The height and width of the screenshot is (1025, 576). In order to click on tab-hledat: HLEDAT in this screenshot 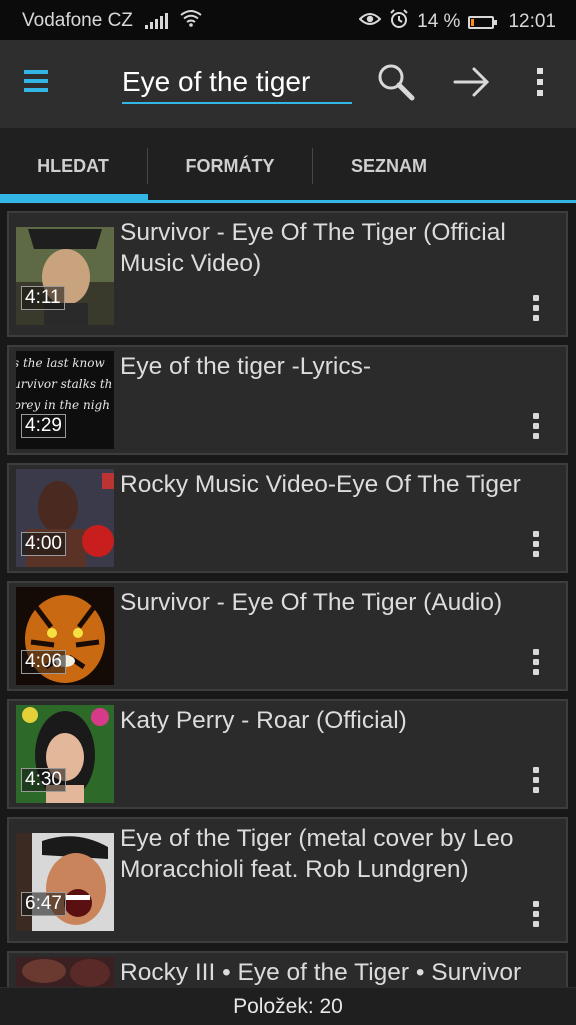, I will do `click(73, 166)`.